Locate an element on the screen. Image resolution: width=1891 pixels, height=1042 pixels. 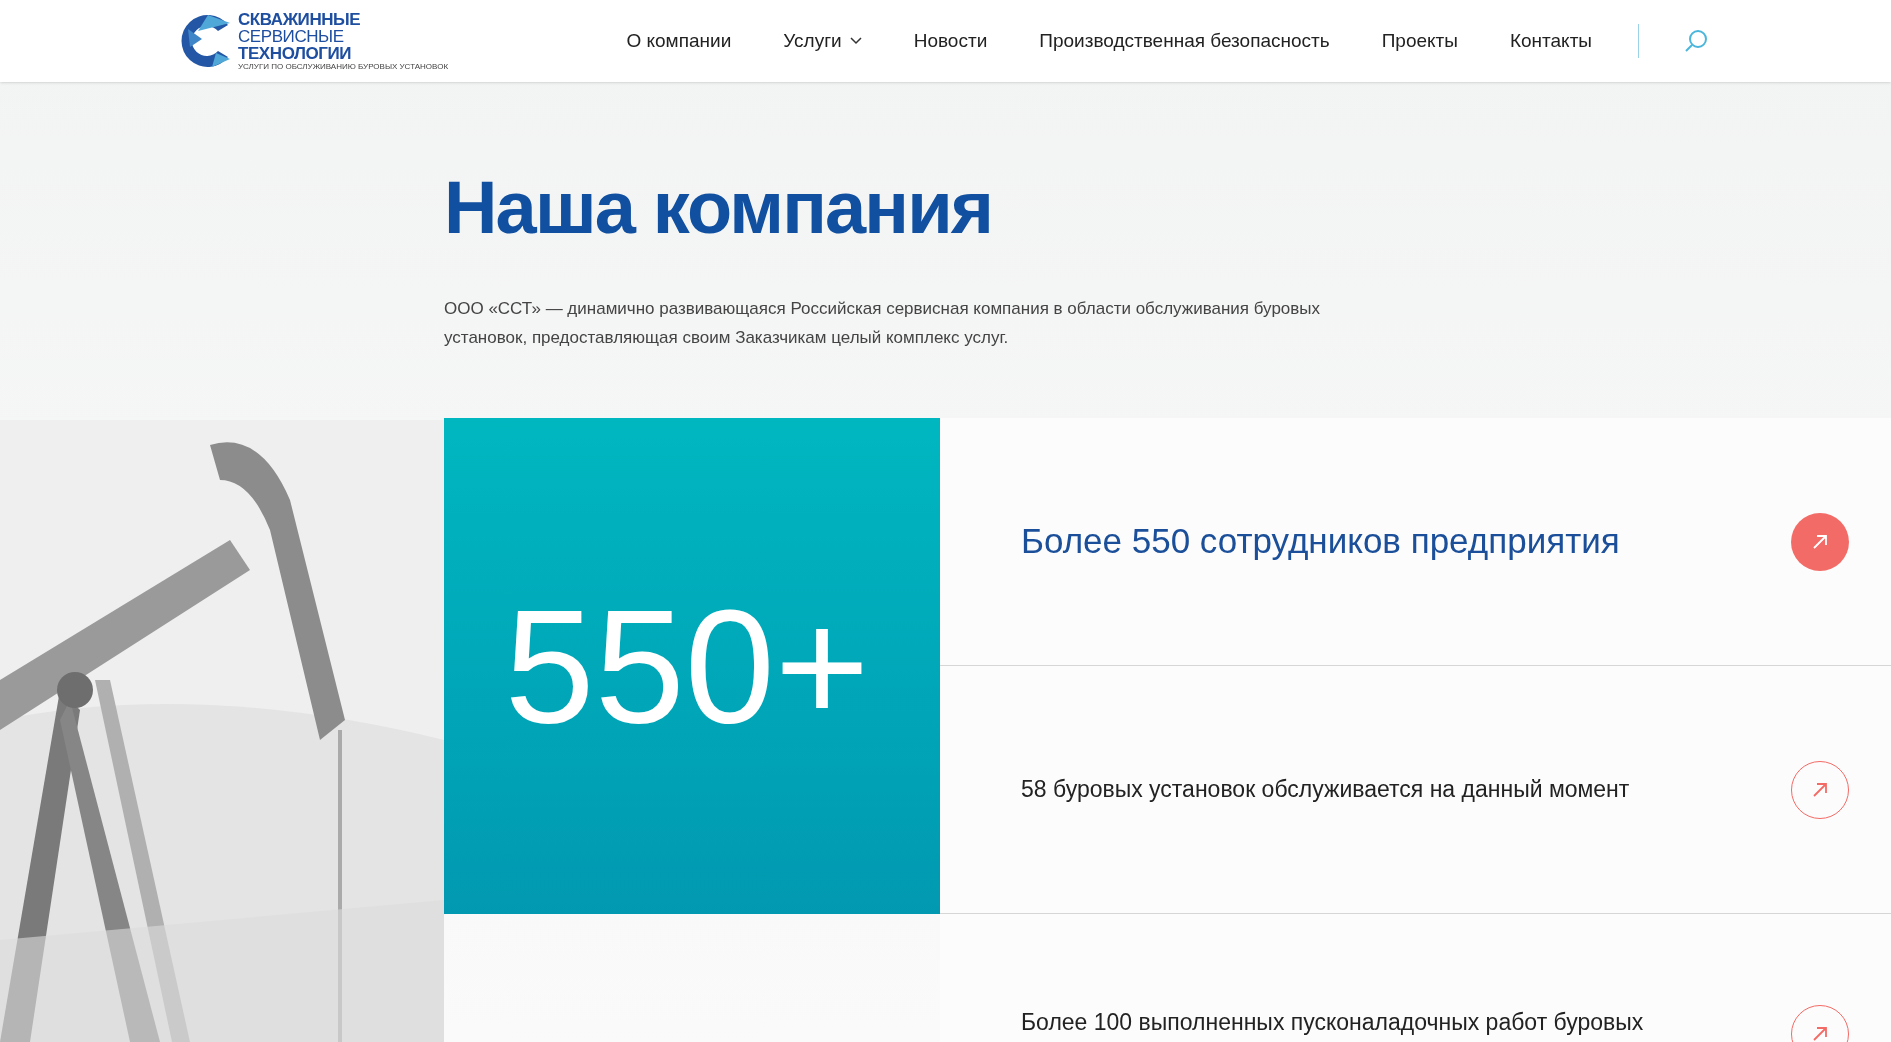
fact-text: 58 буровых установок обслуживается на данный момент is located at coordinates (1326, 790).